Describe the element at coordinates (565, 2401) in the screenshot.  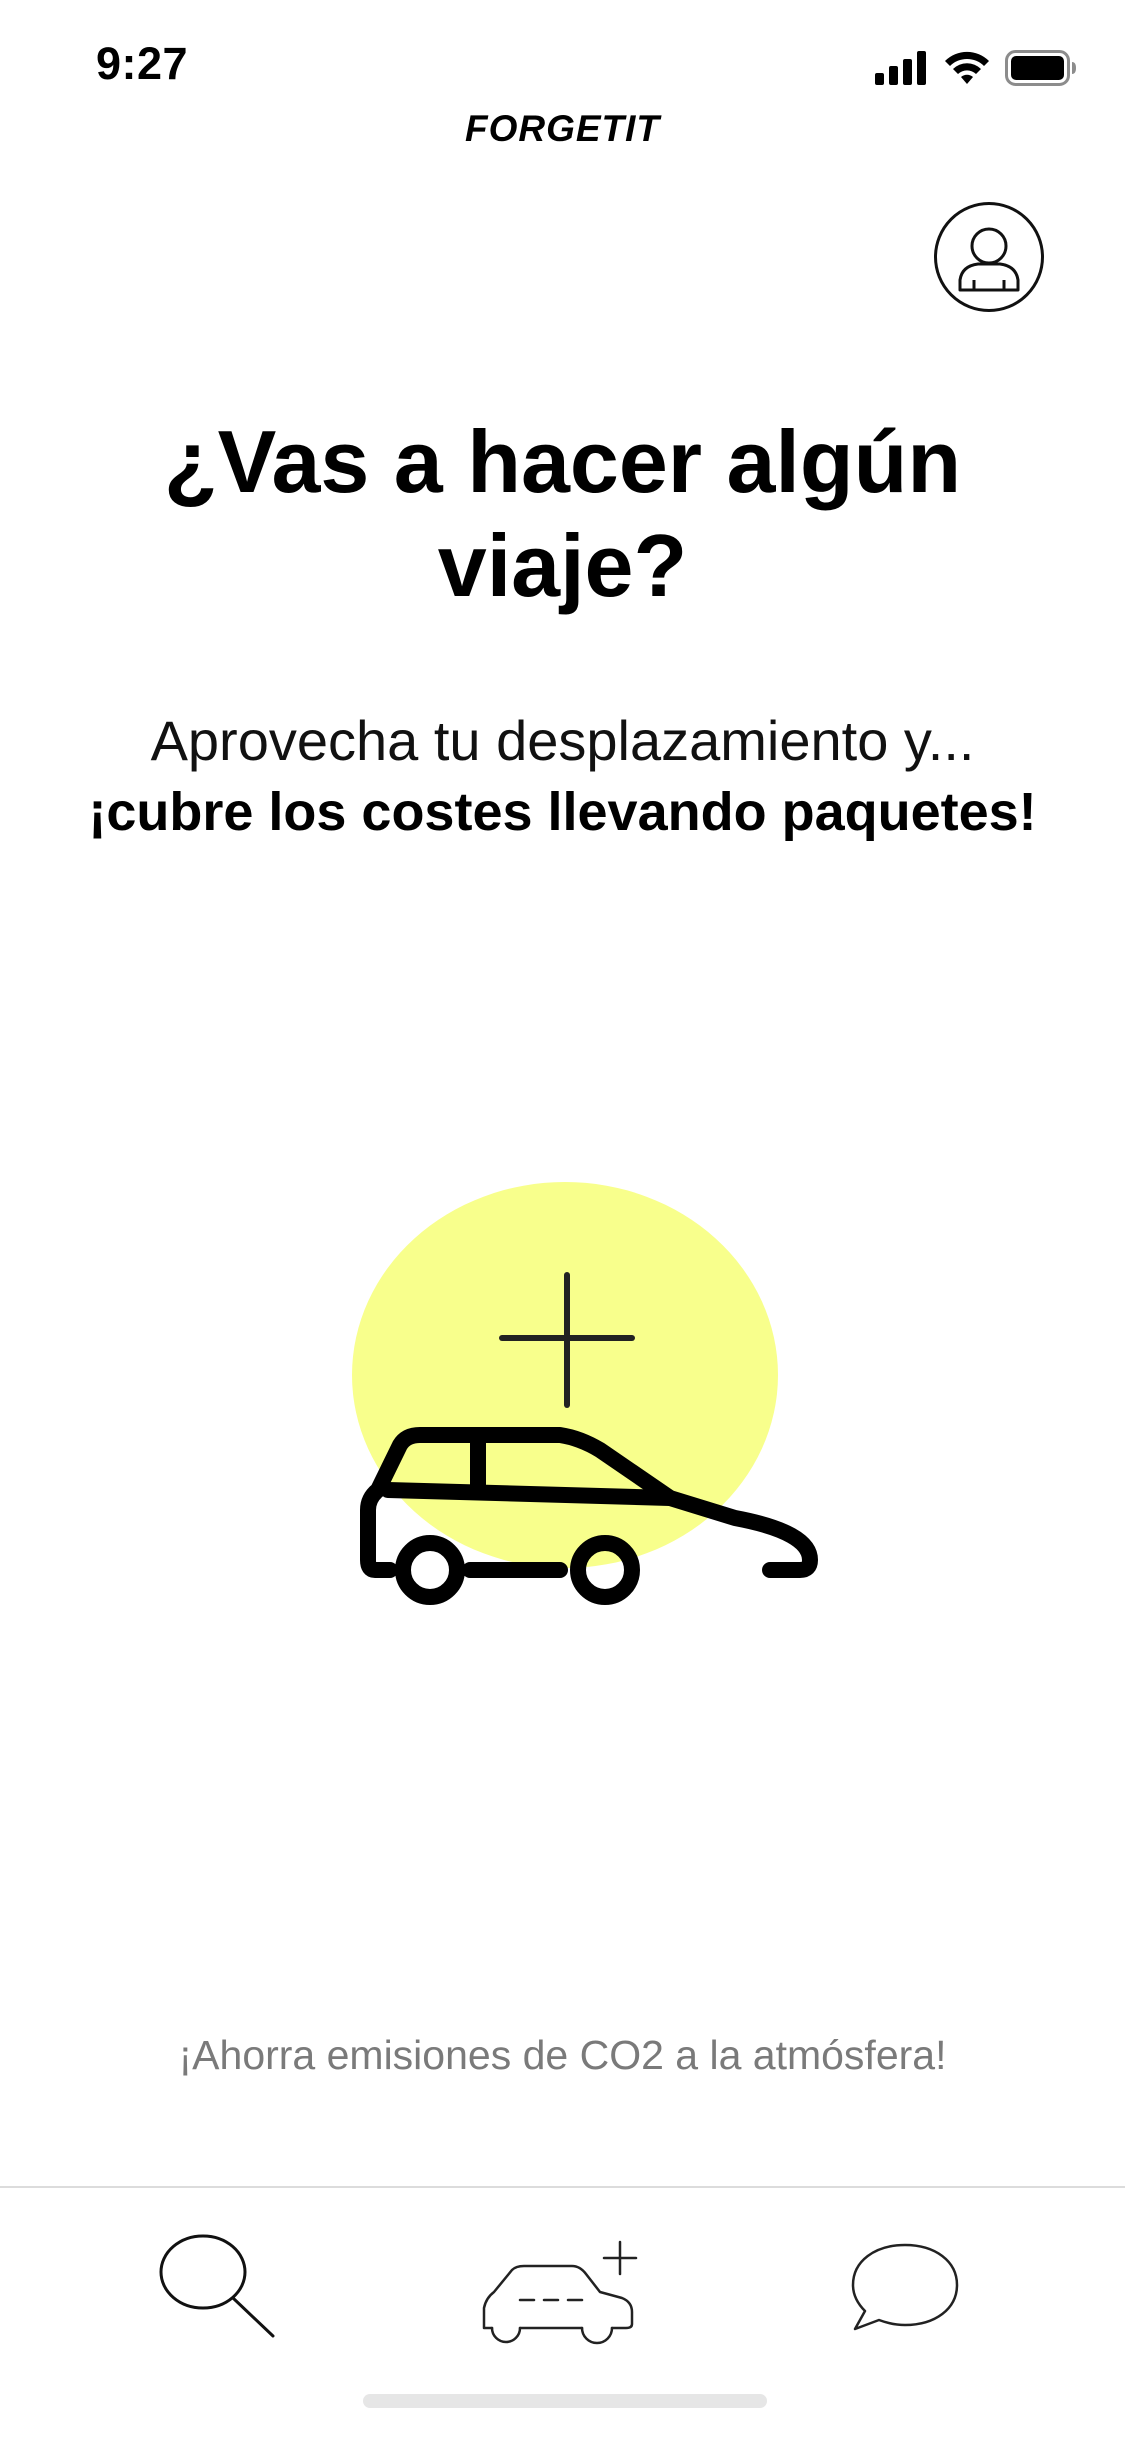
I see `home-indicator` at that location.